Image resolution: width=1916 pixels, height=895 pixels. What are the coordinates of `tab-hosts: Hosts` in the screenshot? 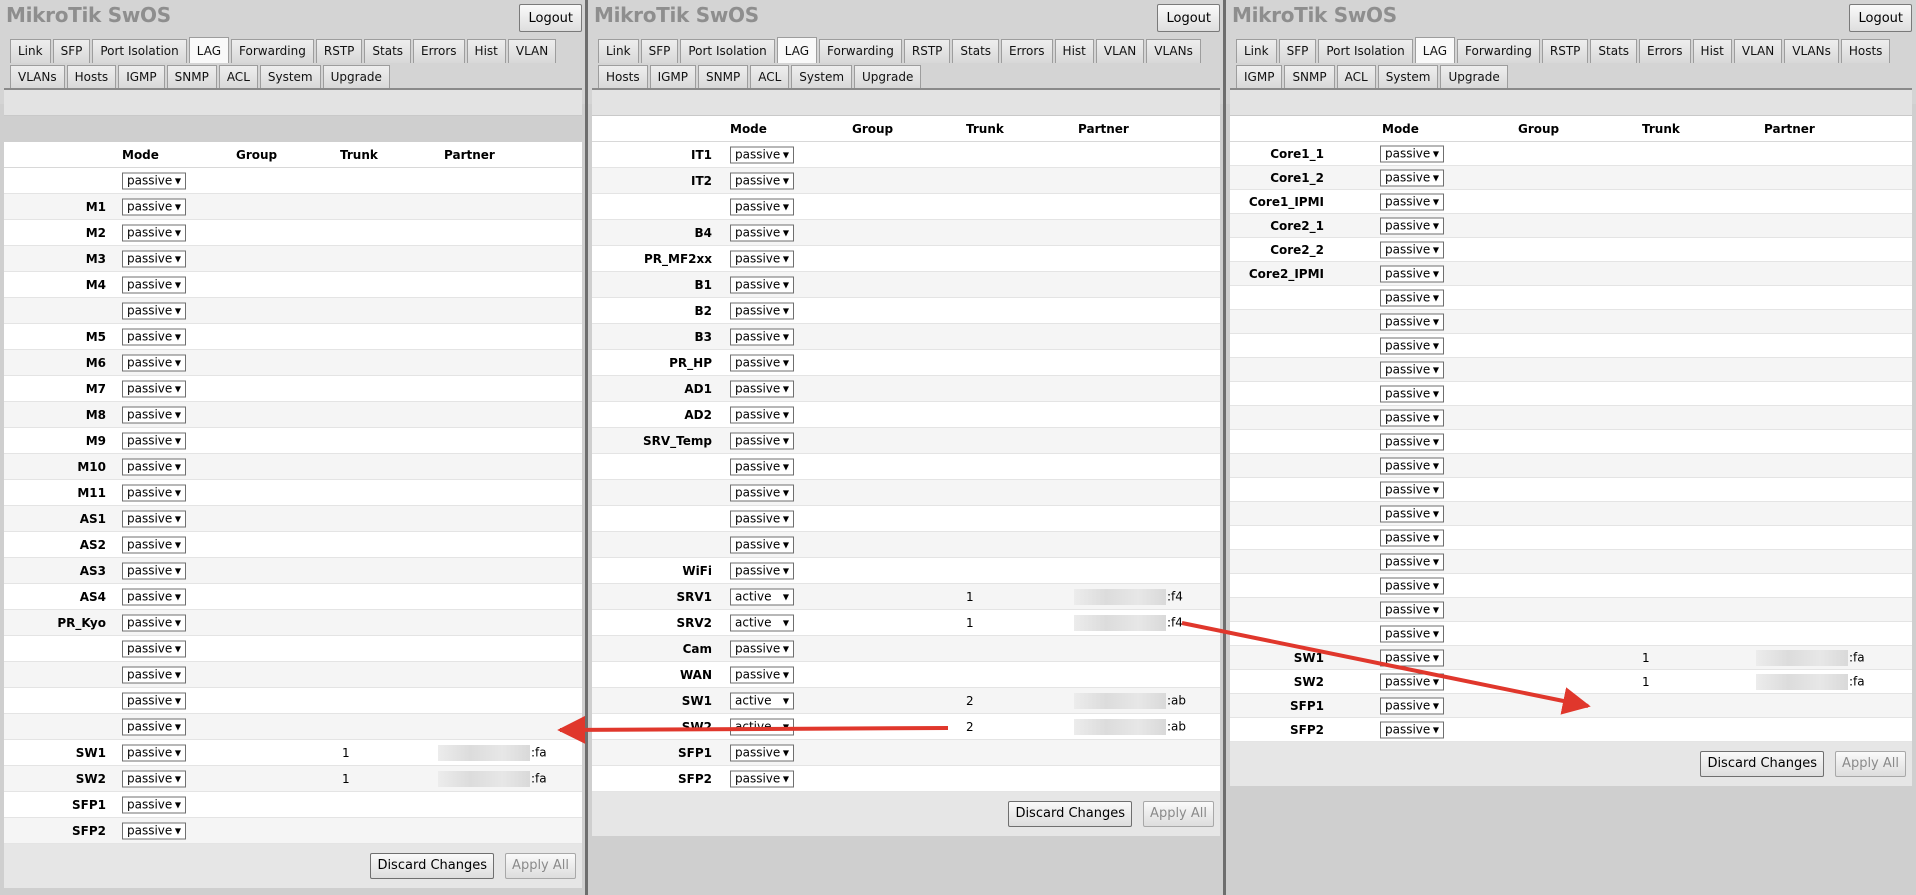 It's located at (1865, 51).